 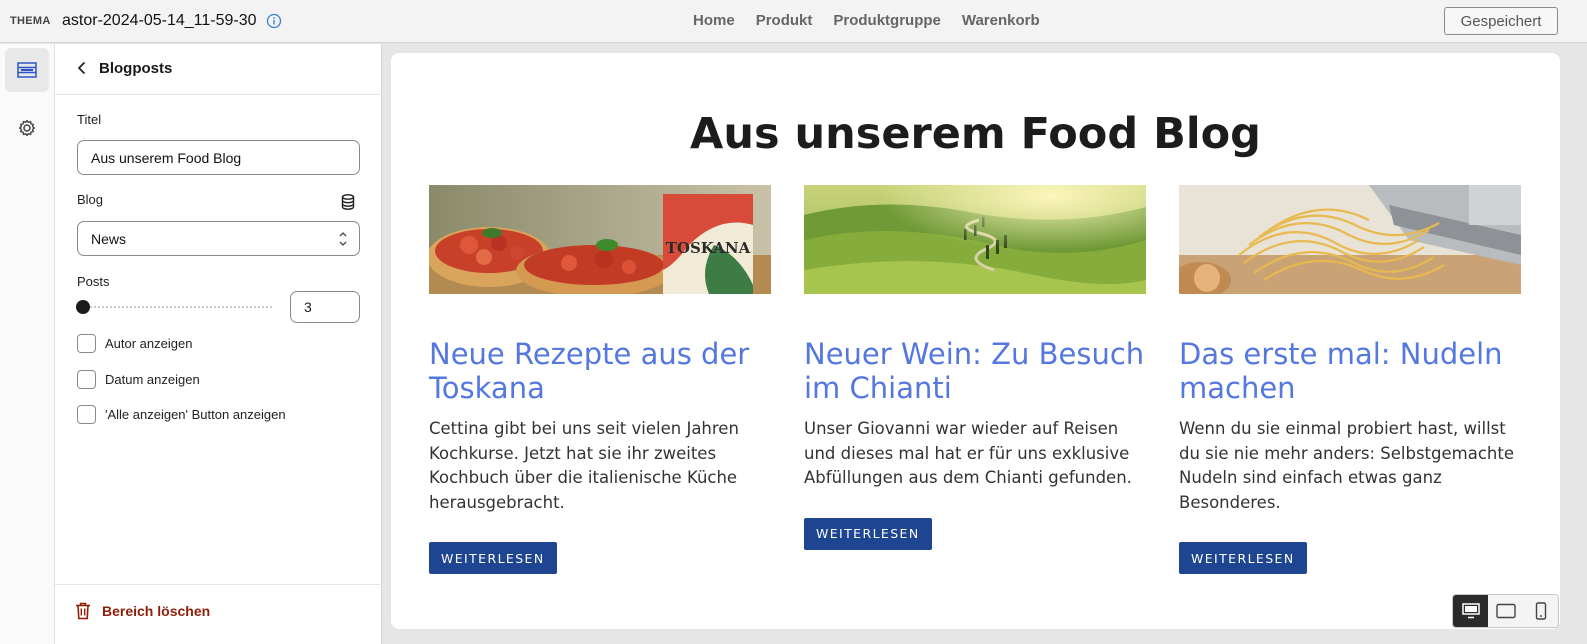 What do you see at coordinates (218, 69) in the screenshot?
I see `panel-header: Blogposts` at bounding box center [218, 69].